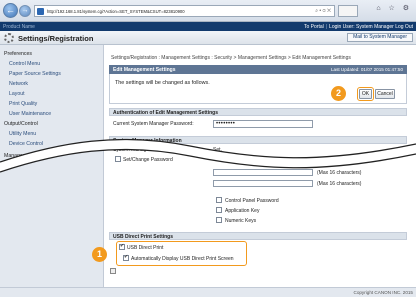 The height and width of the screenshot is (297, 416). I want to click on copyright-text: Copyright CANON INC. 2015, so click(383, 292).